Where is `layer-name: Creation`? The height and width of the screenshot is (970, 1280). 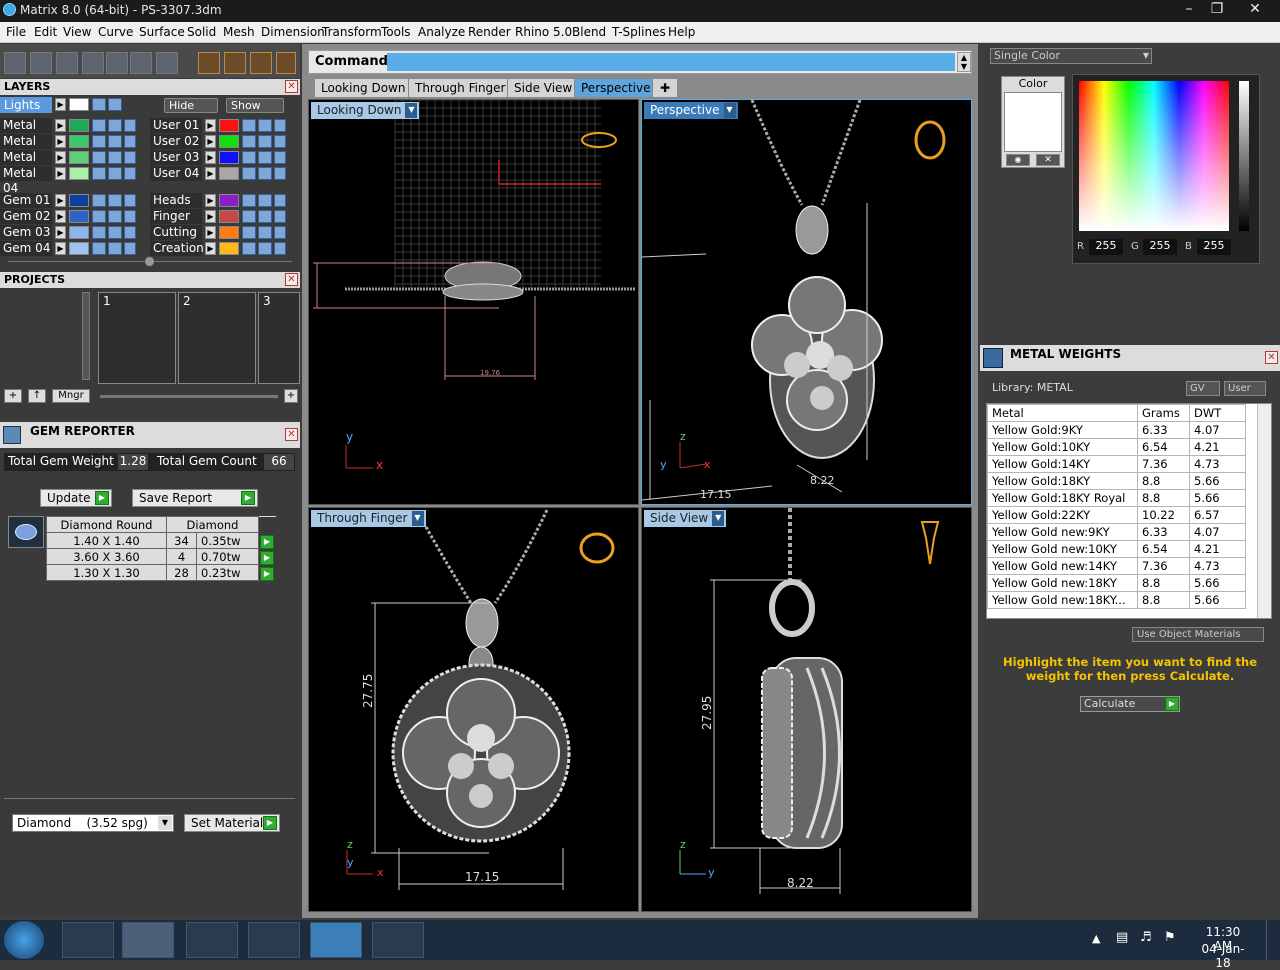
layer-name: Creation is located at coordinates (177, 248).